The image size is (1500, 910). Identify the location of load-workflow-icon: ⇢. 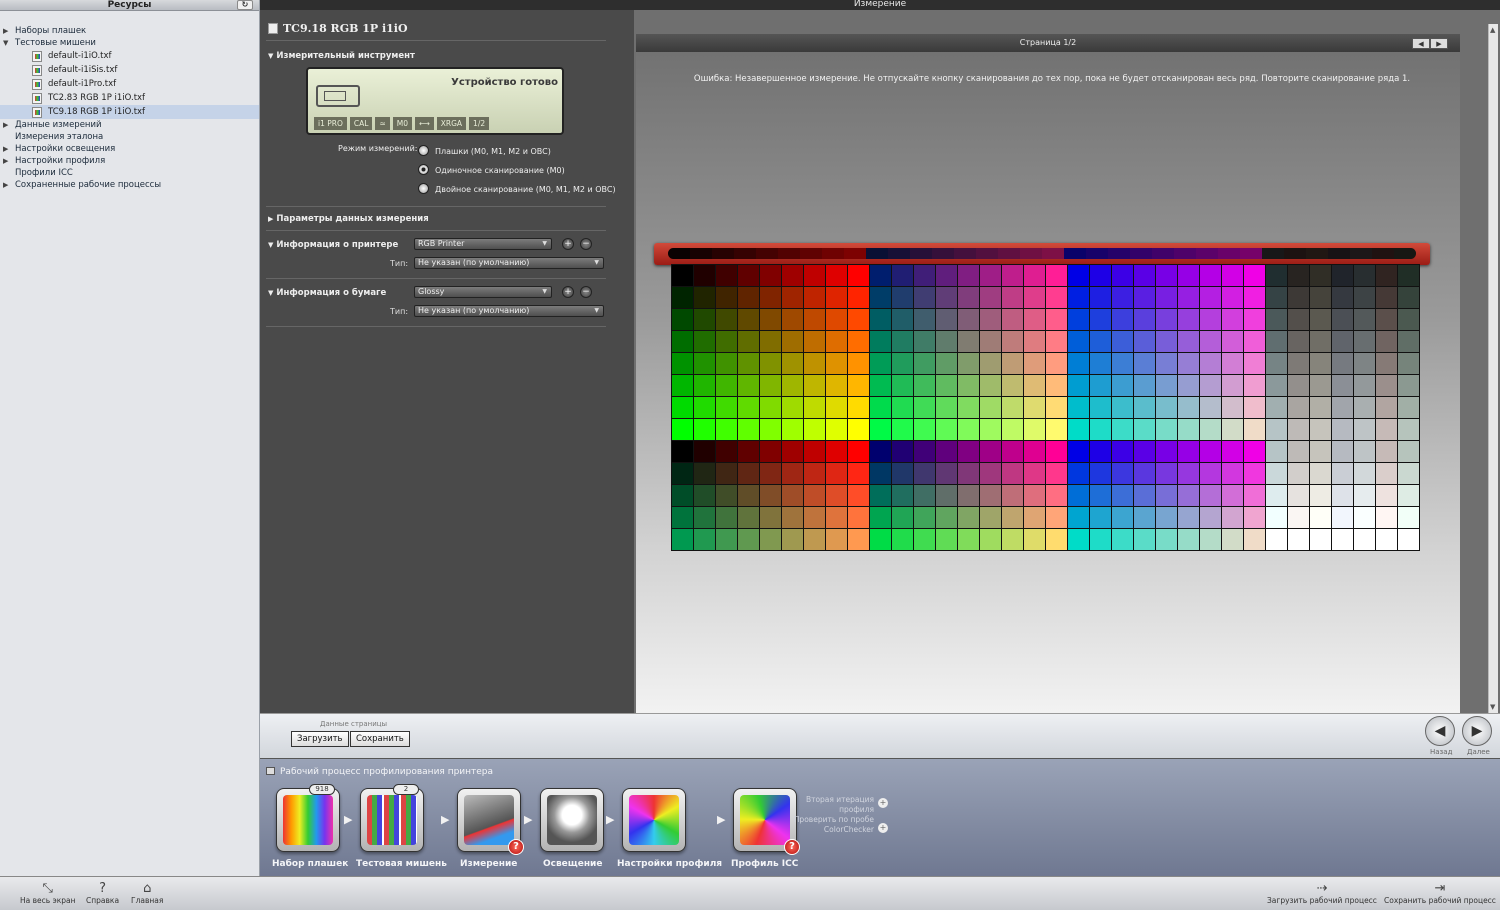
(1322, 888).